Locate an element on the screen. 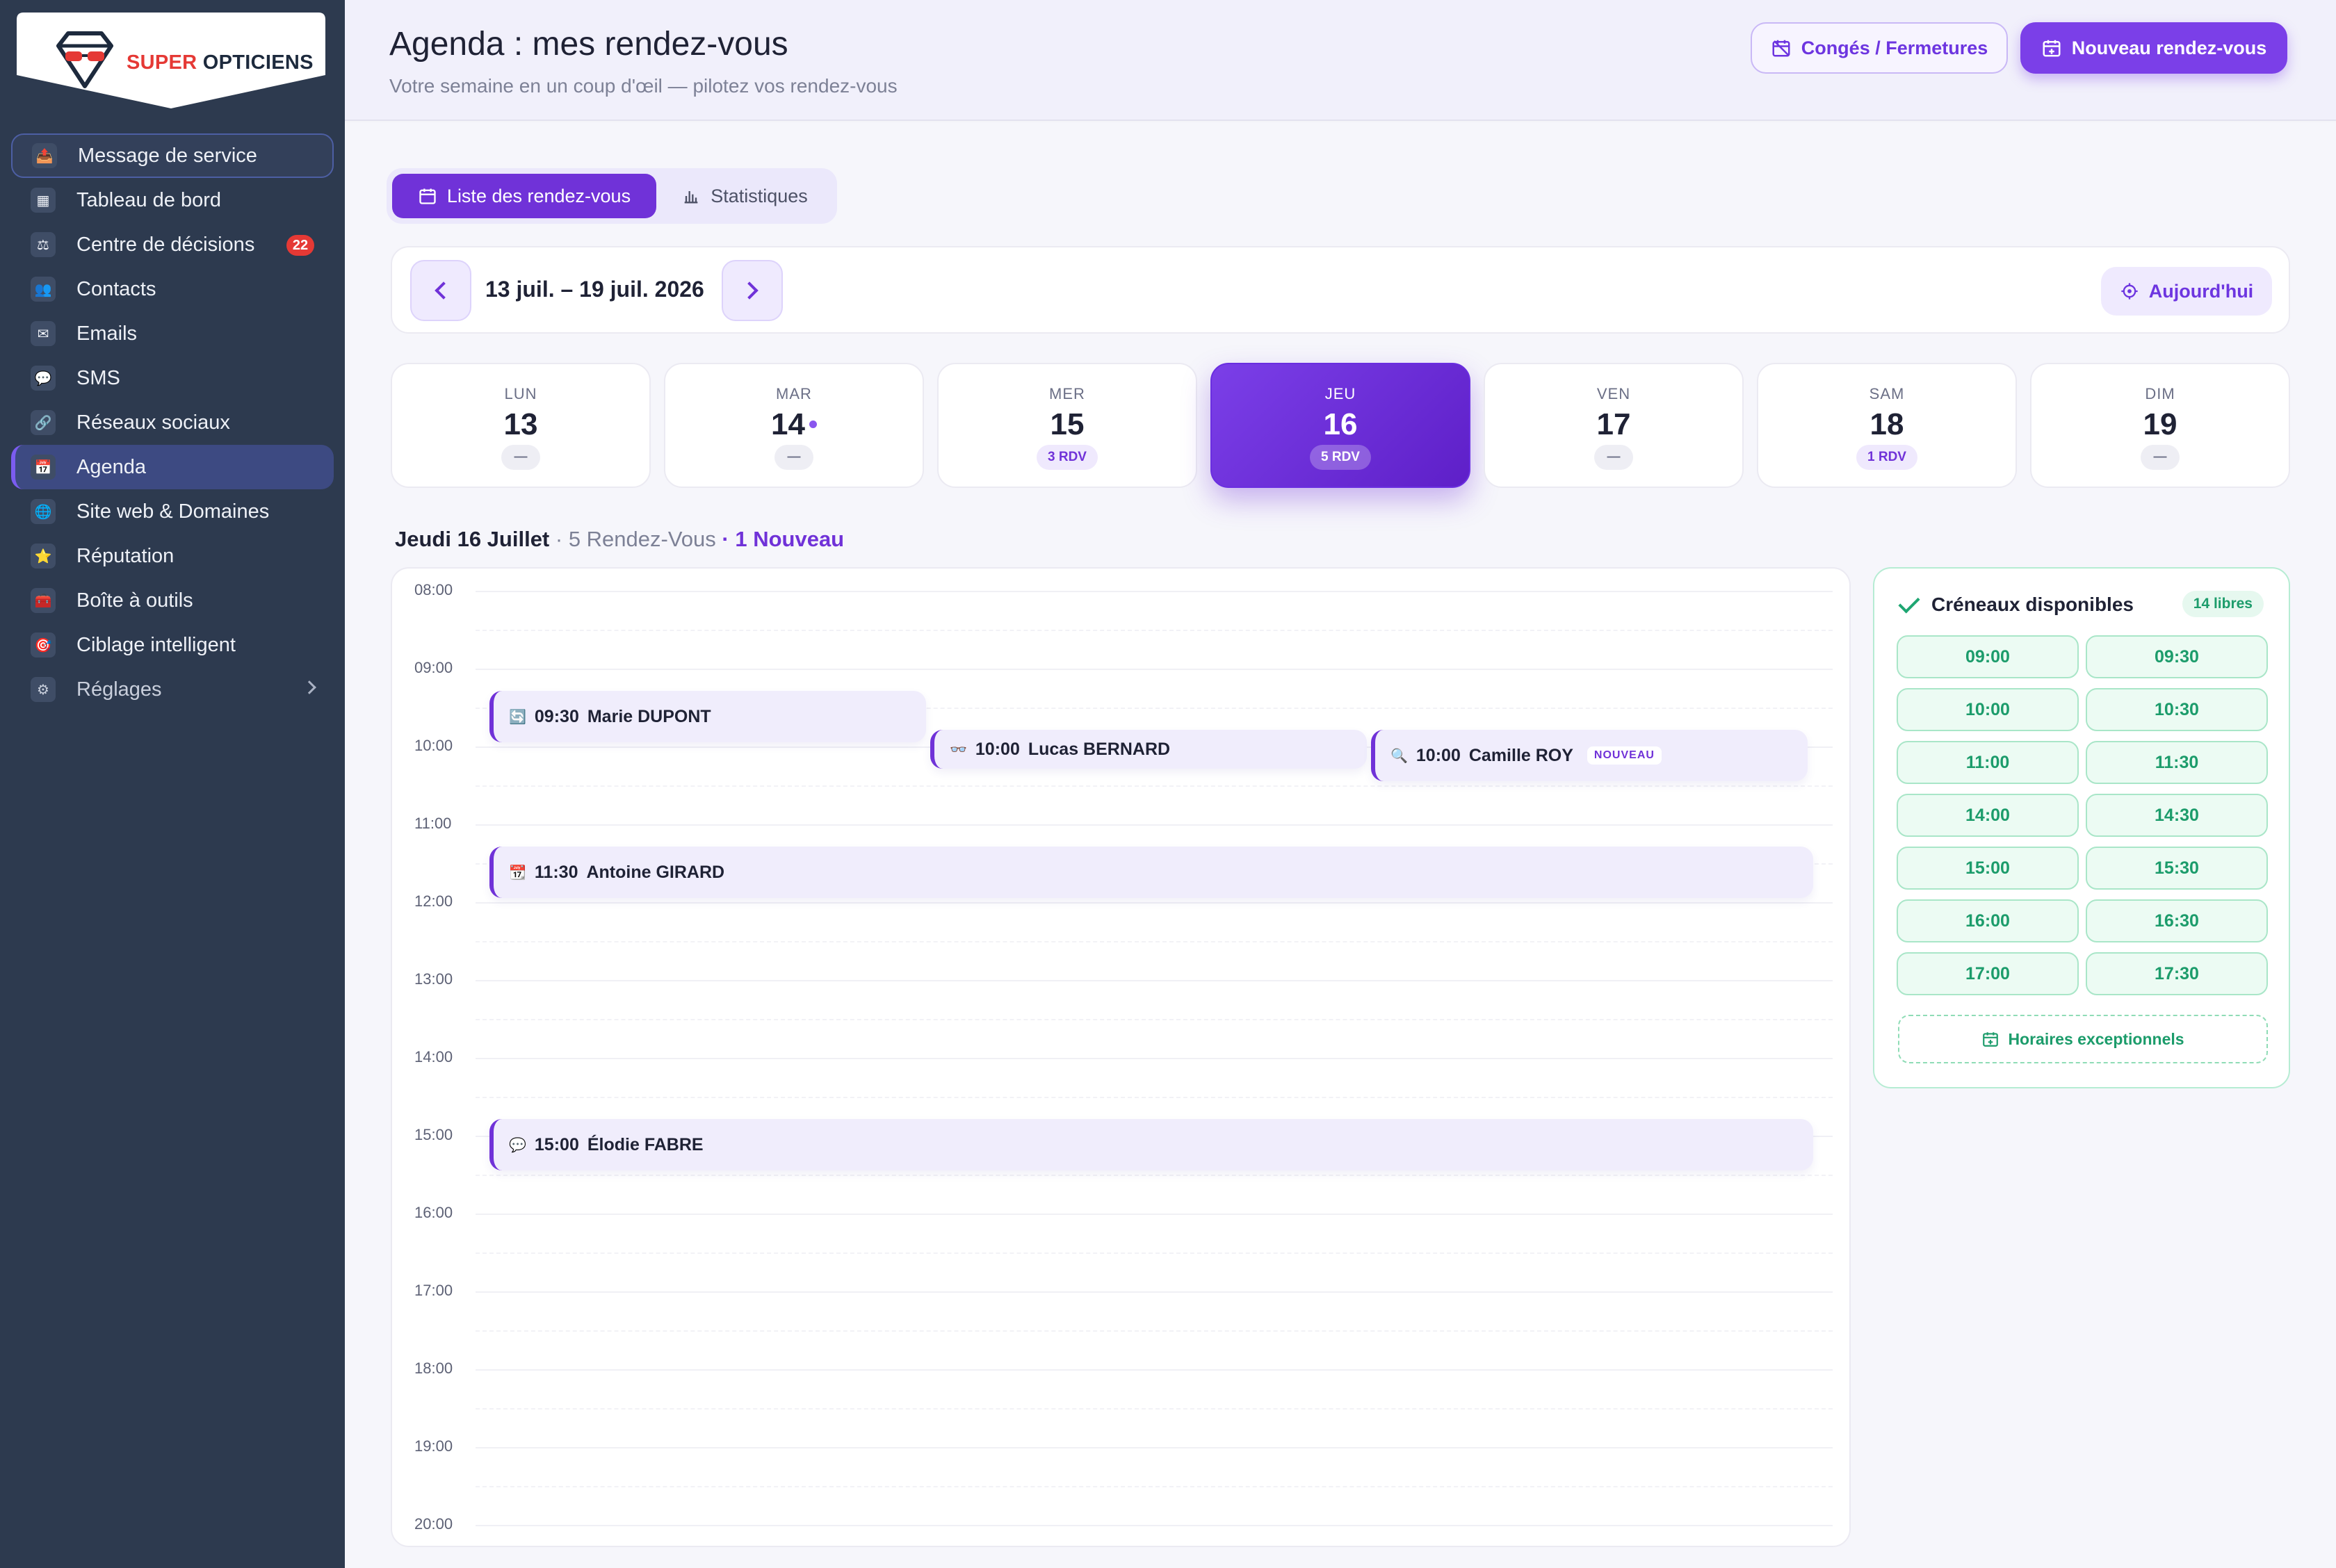 The height and width of the screenshot is (1568, 2336). brand-name-part2: OPTICIENS is located at coordinates (258, 62).